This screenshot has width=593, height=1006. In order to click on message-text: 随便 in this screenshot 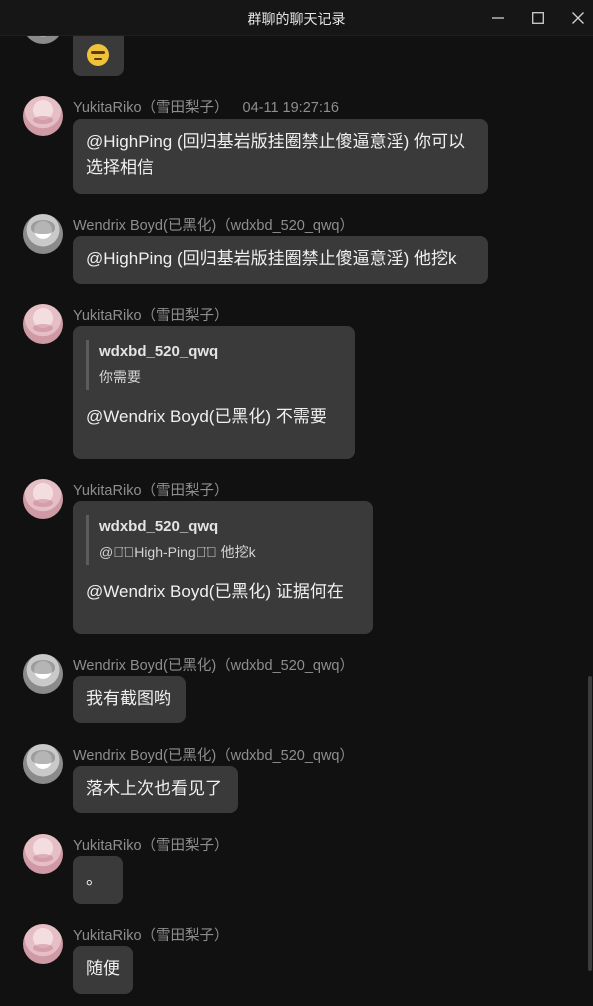, I will do `click(103, 968)`.